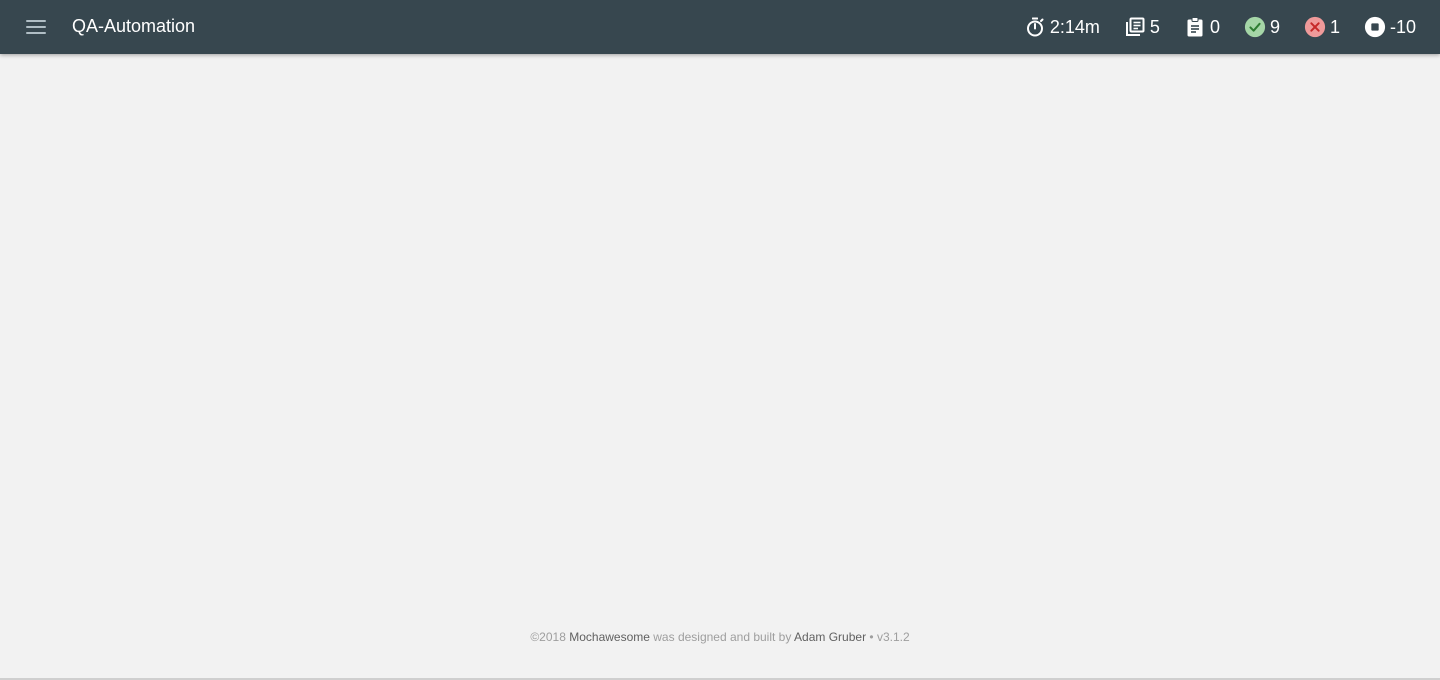  I want to click on stat-passed-value: 9, so click(1274, 27).